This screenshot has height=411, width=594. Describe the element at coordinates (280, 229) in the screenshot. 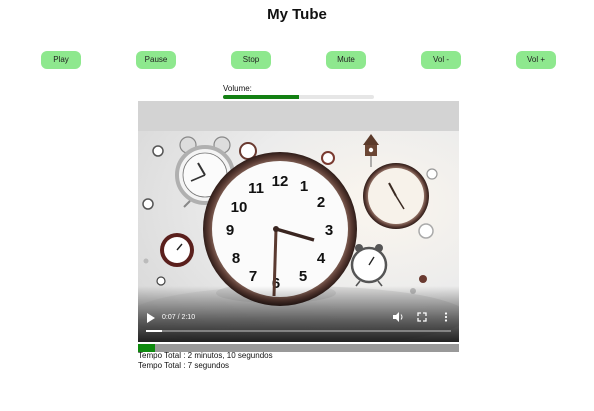

I see `main-clock: 12 1 2 3 4 5 6 7 8 9 10 11` at that location.